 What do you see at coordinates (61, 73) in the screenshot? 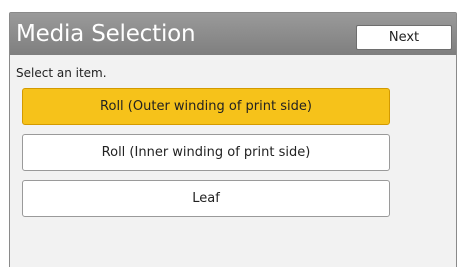
I see `instruction-text: Select an item.` at bounding box center [61, 73].